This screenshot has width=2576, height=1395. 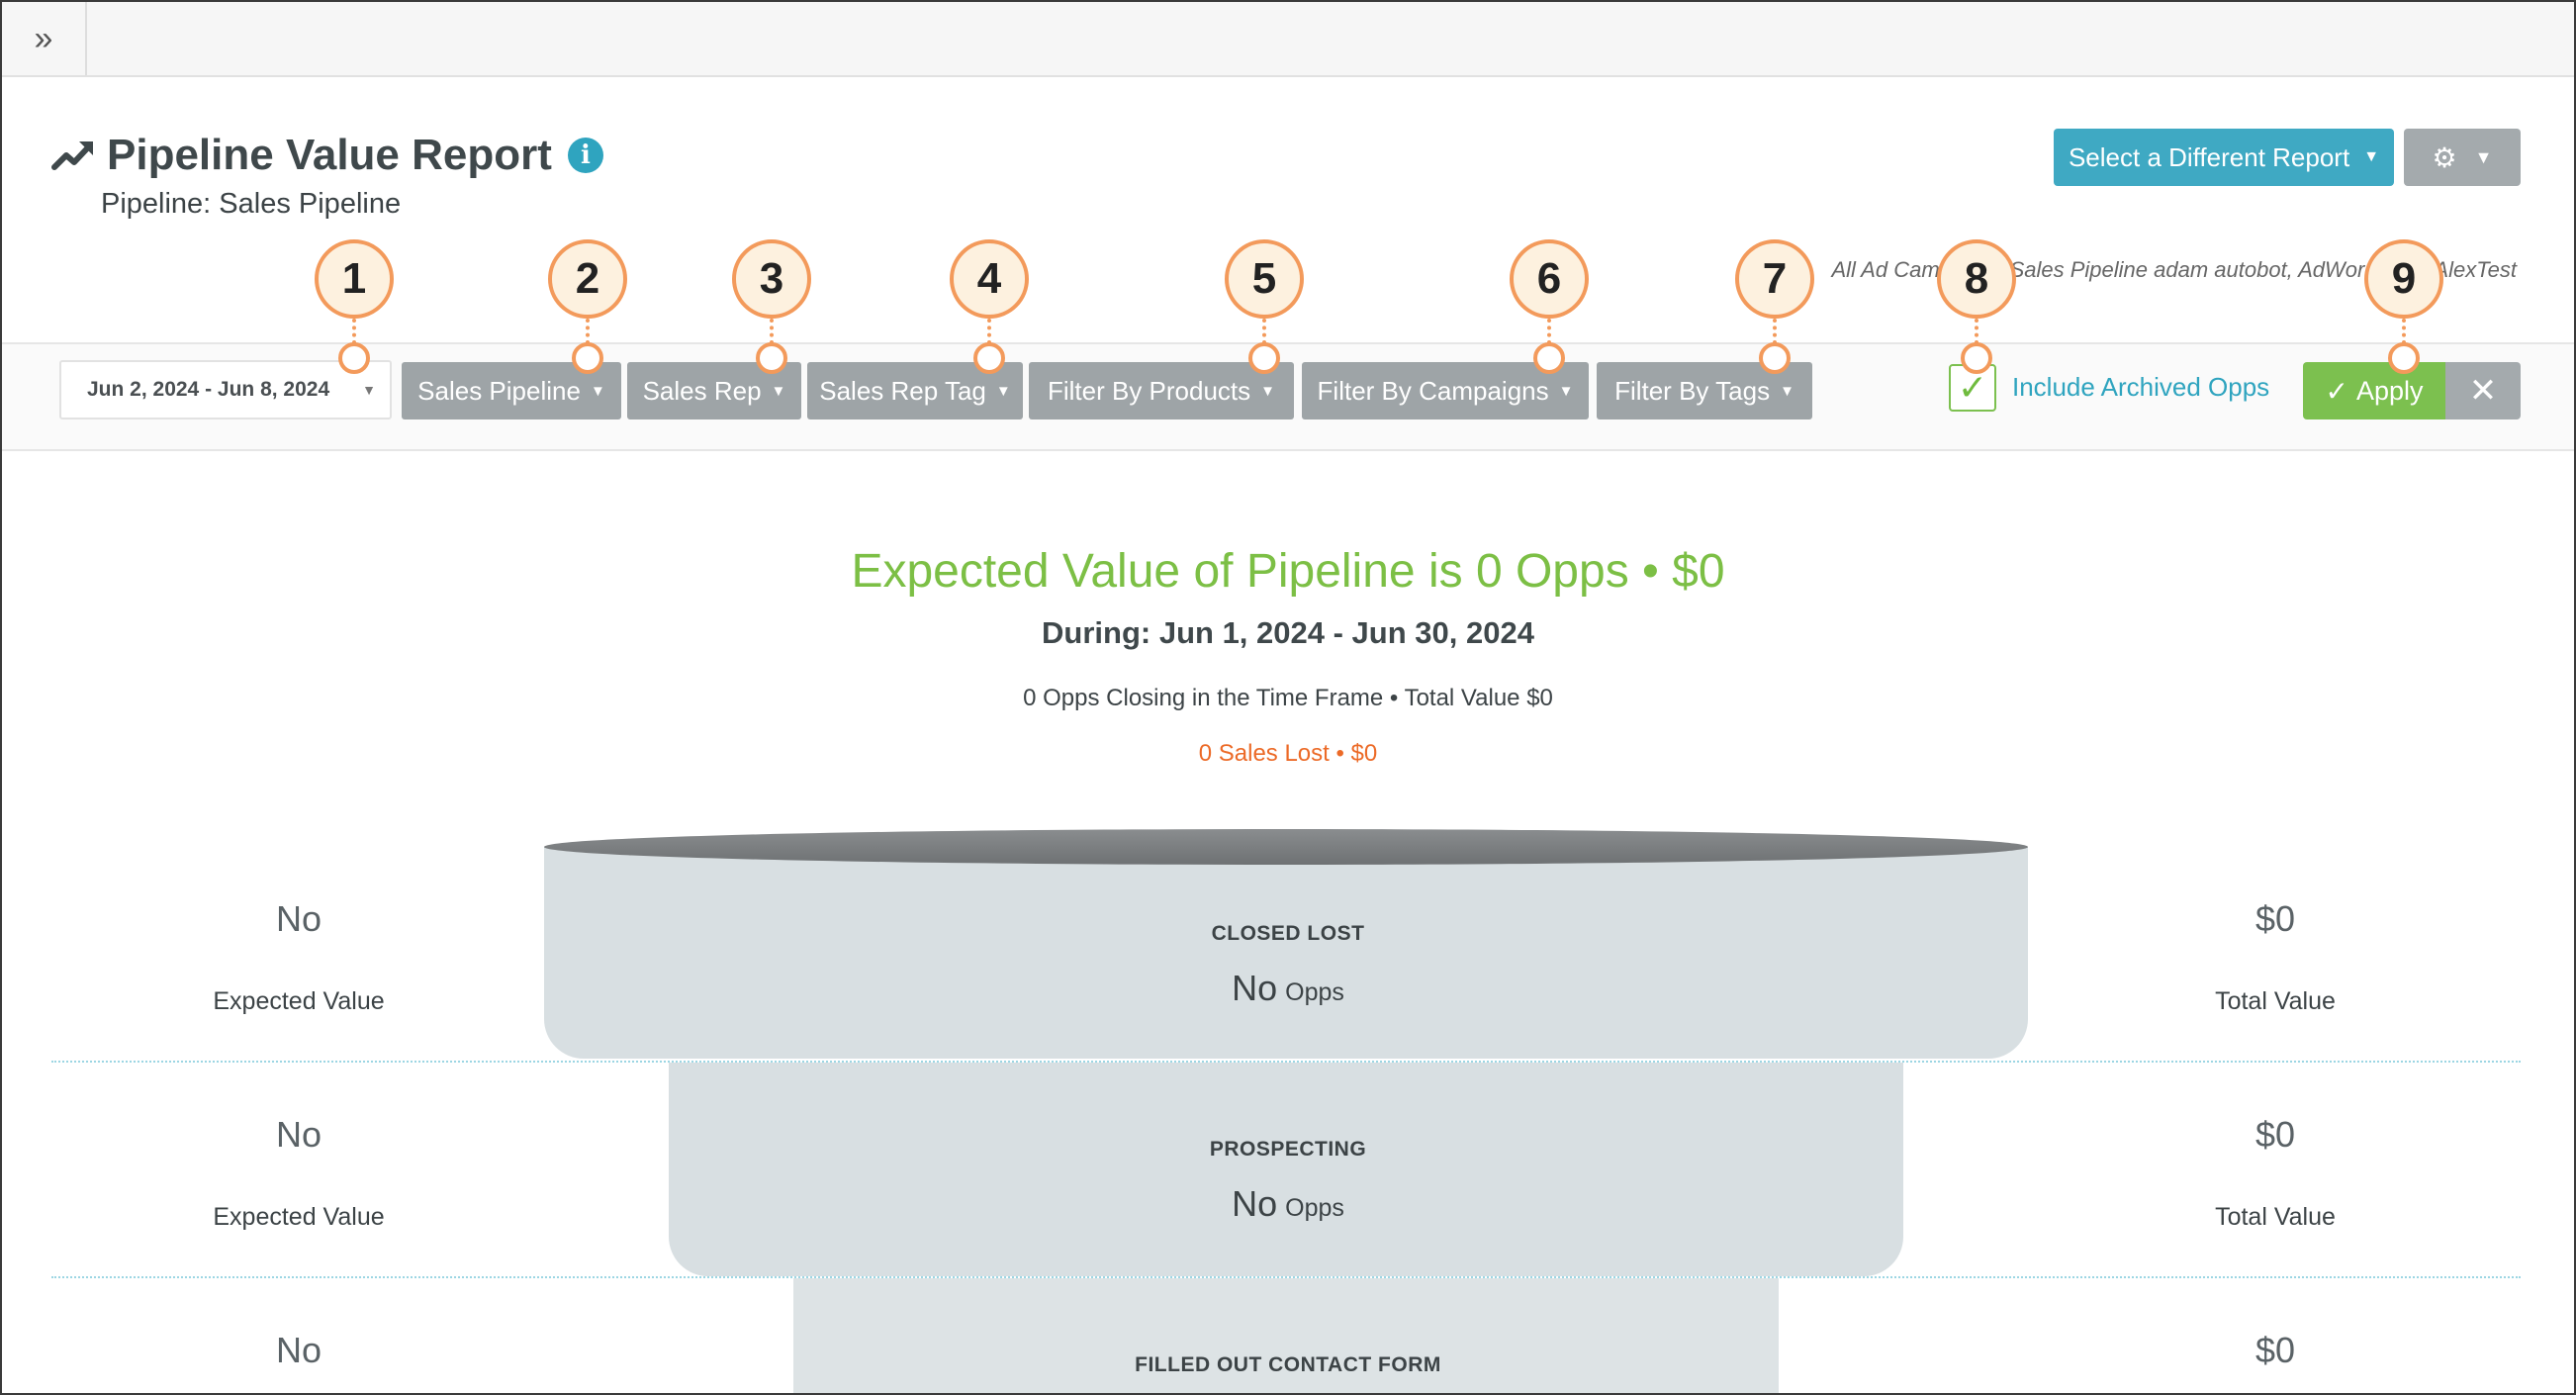 I want to click on trending-up-icon, so click(x=72, y=155).